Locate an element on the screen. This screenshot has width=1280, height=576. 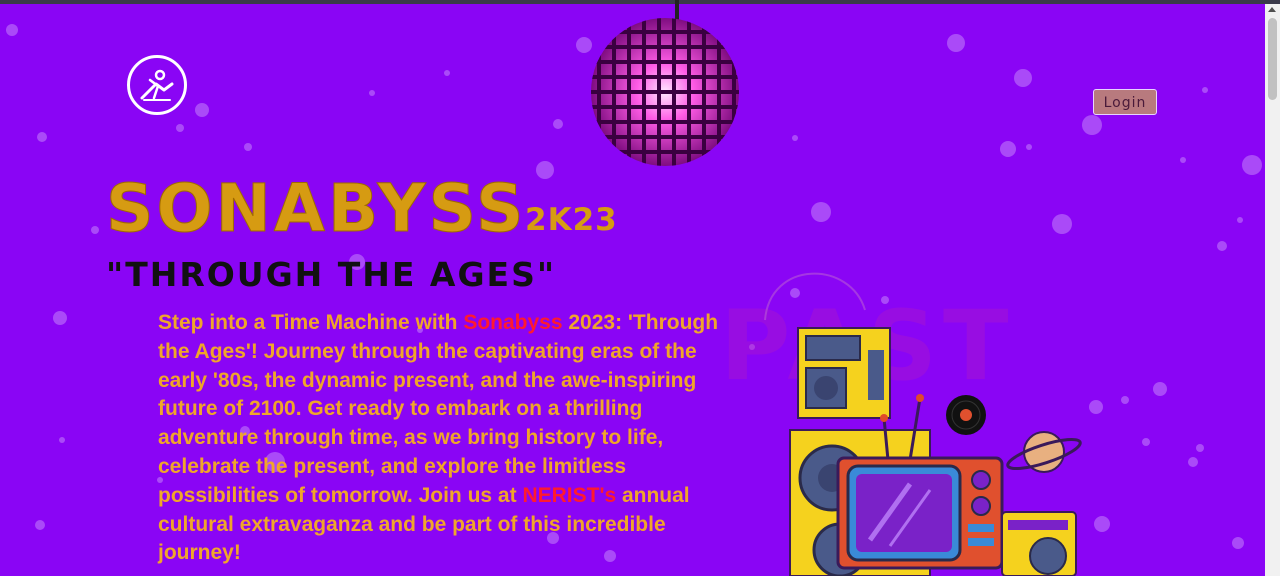
scroll-up-icon is located at coordinates (1272, 9).